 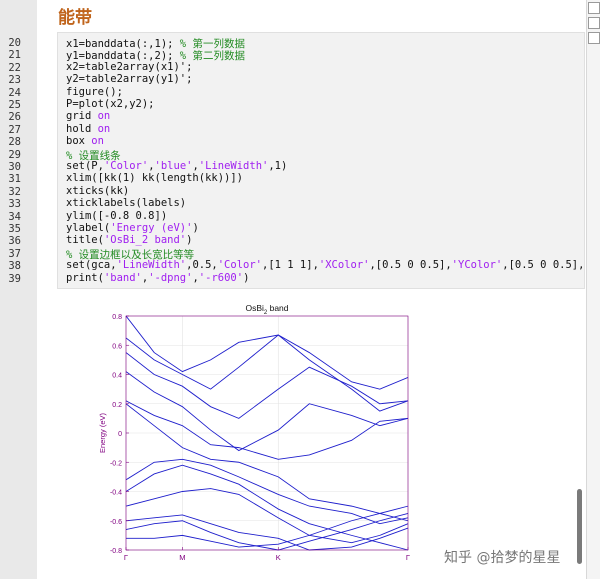 I want to click on line-number: 26, so click(x=14, y=117).